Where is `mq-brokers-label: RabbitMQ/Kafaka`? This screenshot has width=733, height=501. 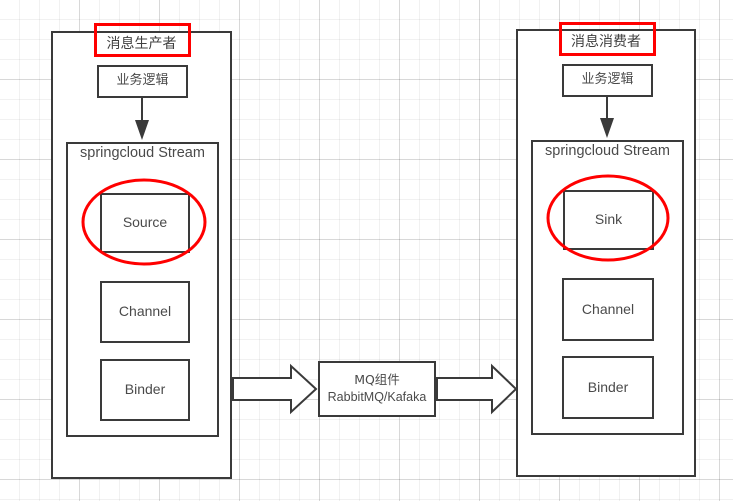 mq-brokers-label: RabbitMQ/Kafaka is located at coordinates (377, 397).